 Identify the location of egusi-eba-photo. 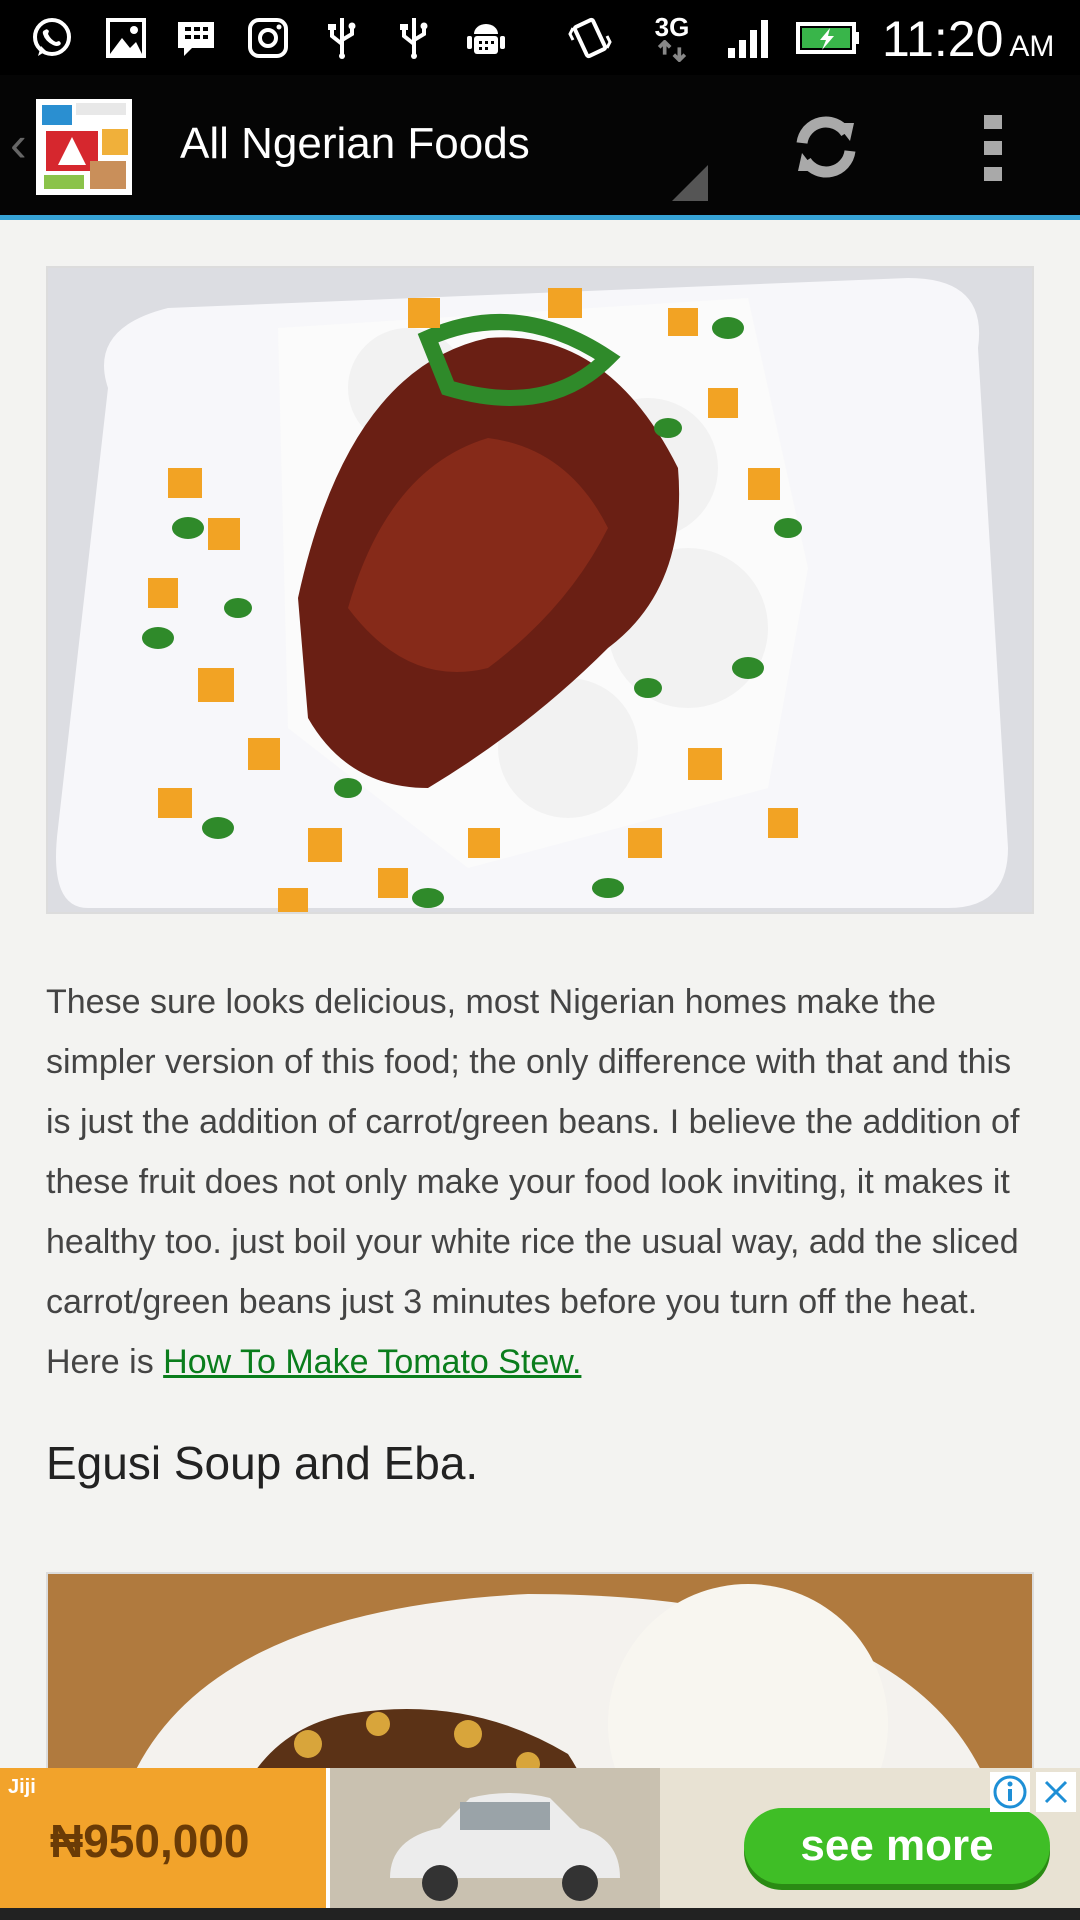
(540, 1670).